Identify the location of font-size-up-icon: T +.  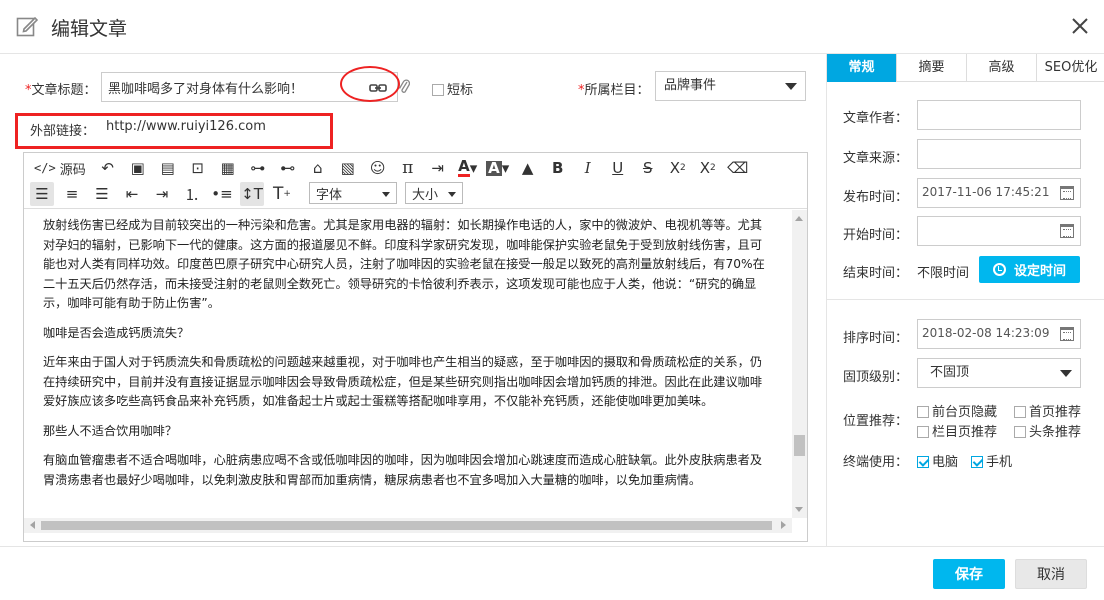
(282, 194).